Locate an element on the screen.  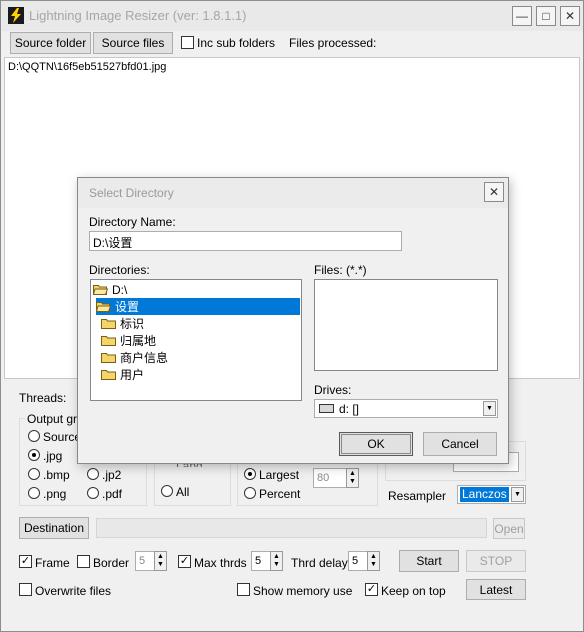
dir-item: 归属地 is located at coordinates (130, 340).